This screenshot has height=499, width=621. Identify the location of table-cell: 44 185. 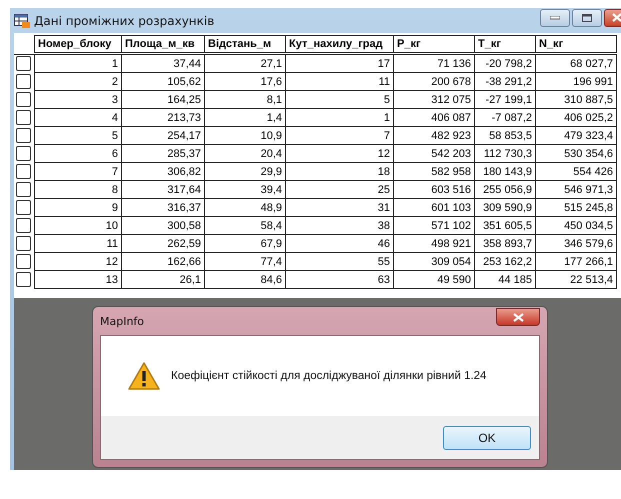
(505, 279).